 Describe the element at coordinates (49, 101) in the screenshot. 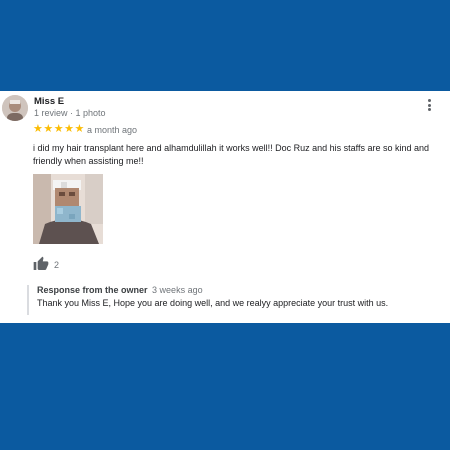

I see `author-name: Miss E` at that location.